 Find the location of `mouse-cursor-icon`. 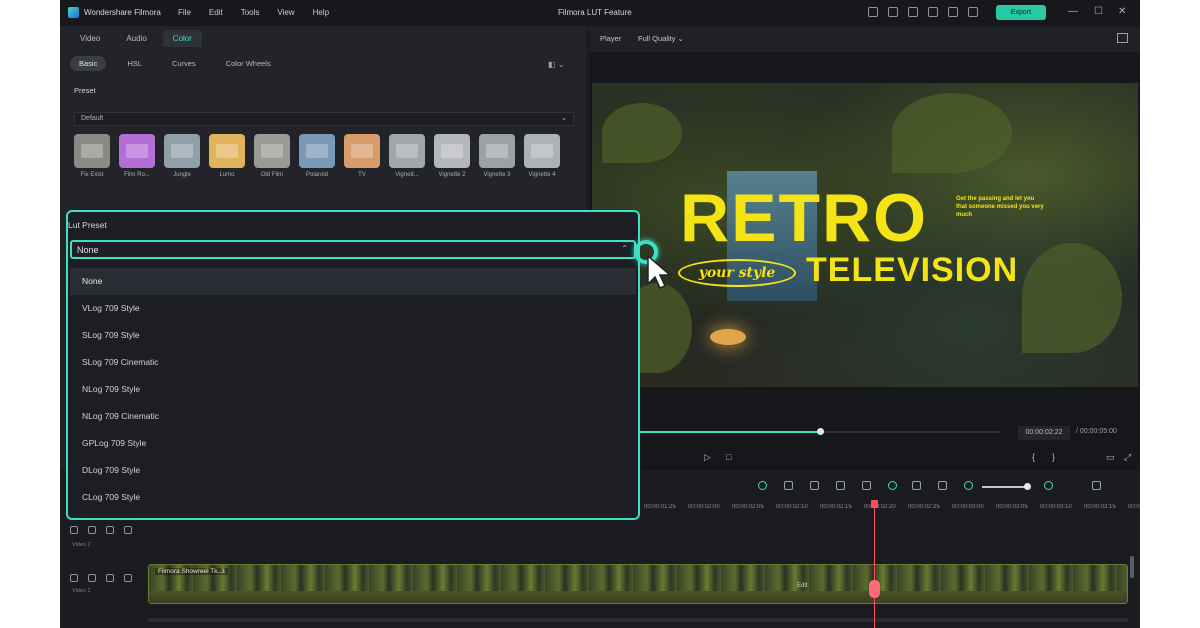

mouse-cursor-icon is located at coordinates (659, 271).